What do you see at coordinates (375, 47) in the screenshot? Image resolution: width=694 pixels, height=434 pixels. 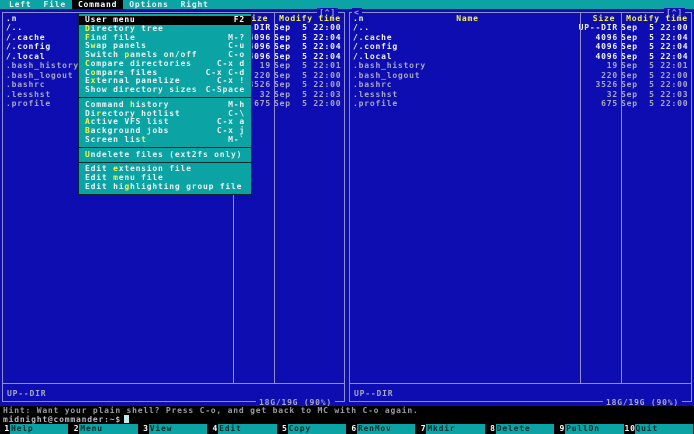 I see `file-name: /.config` at bounding box center [375, 47].